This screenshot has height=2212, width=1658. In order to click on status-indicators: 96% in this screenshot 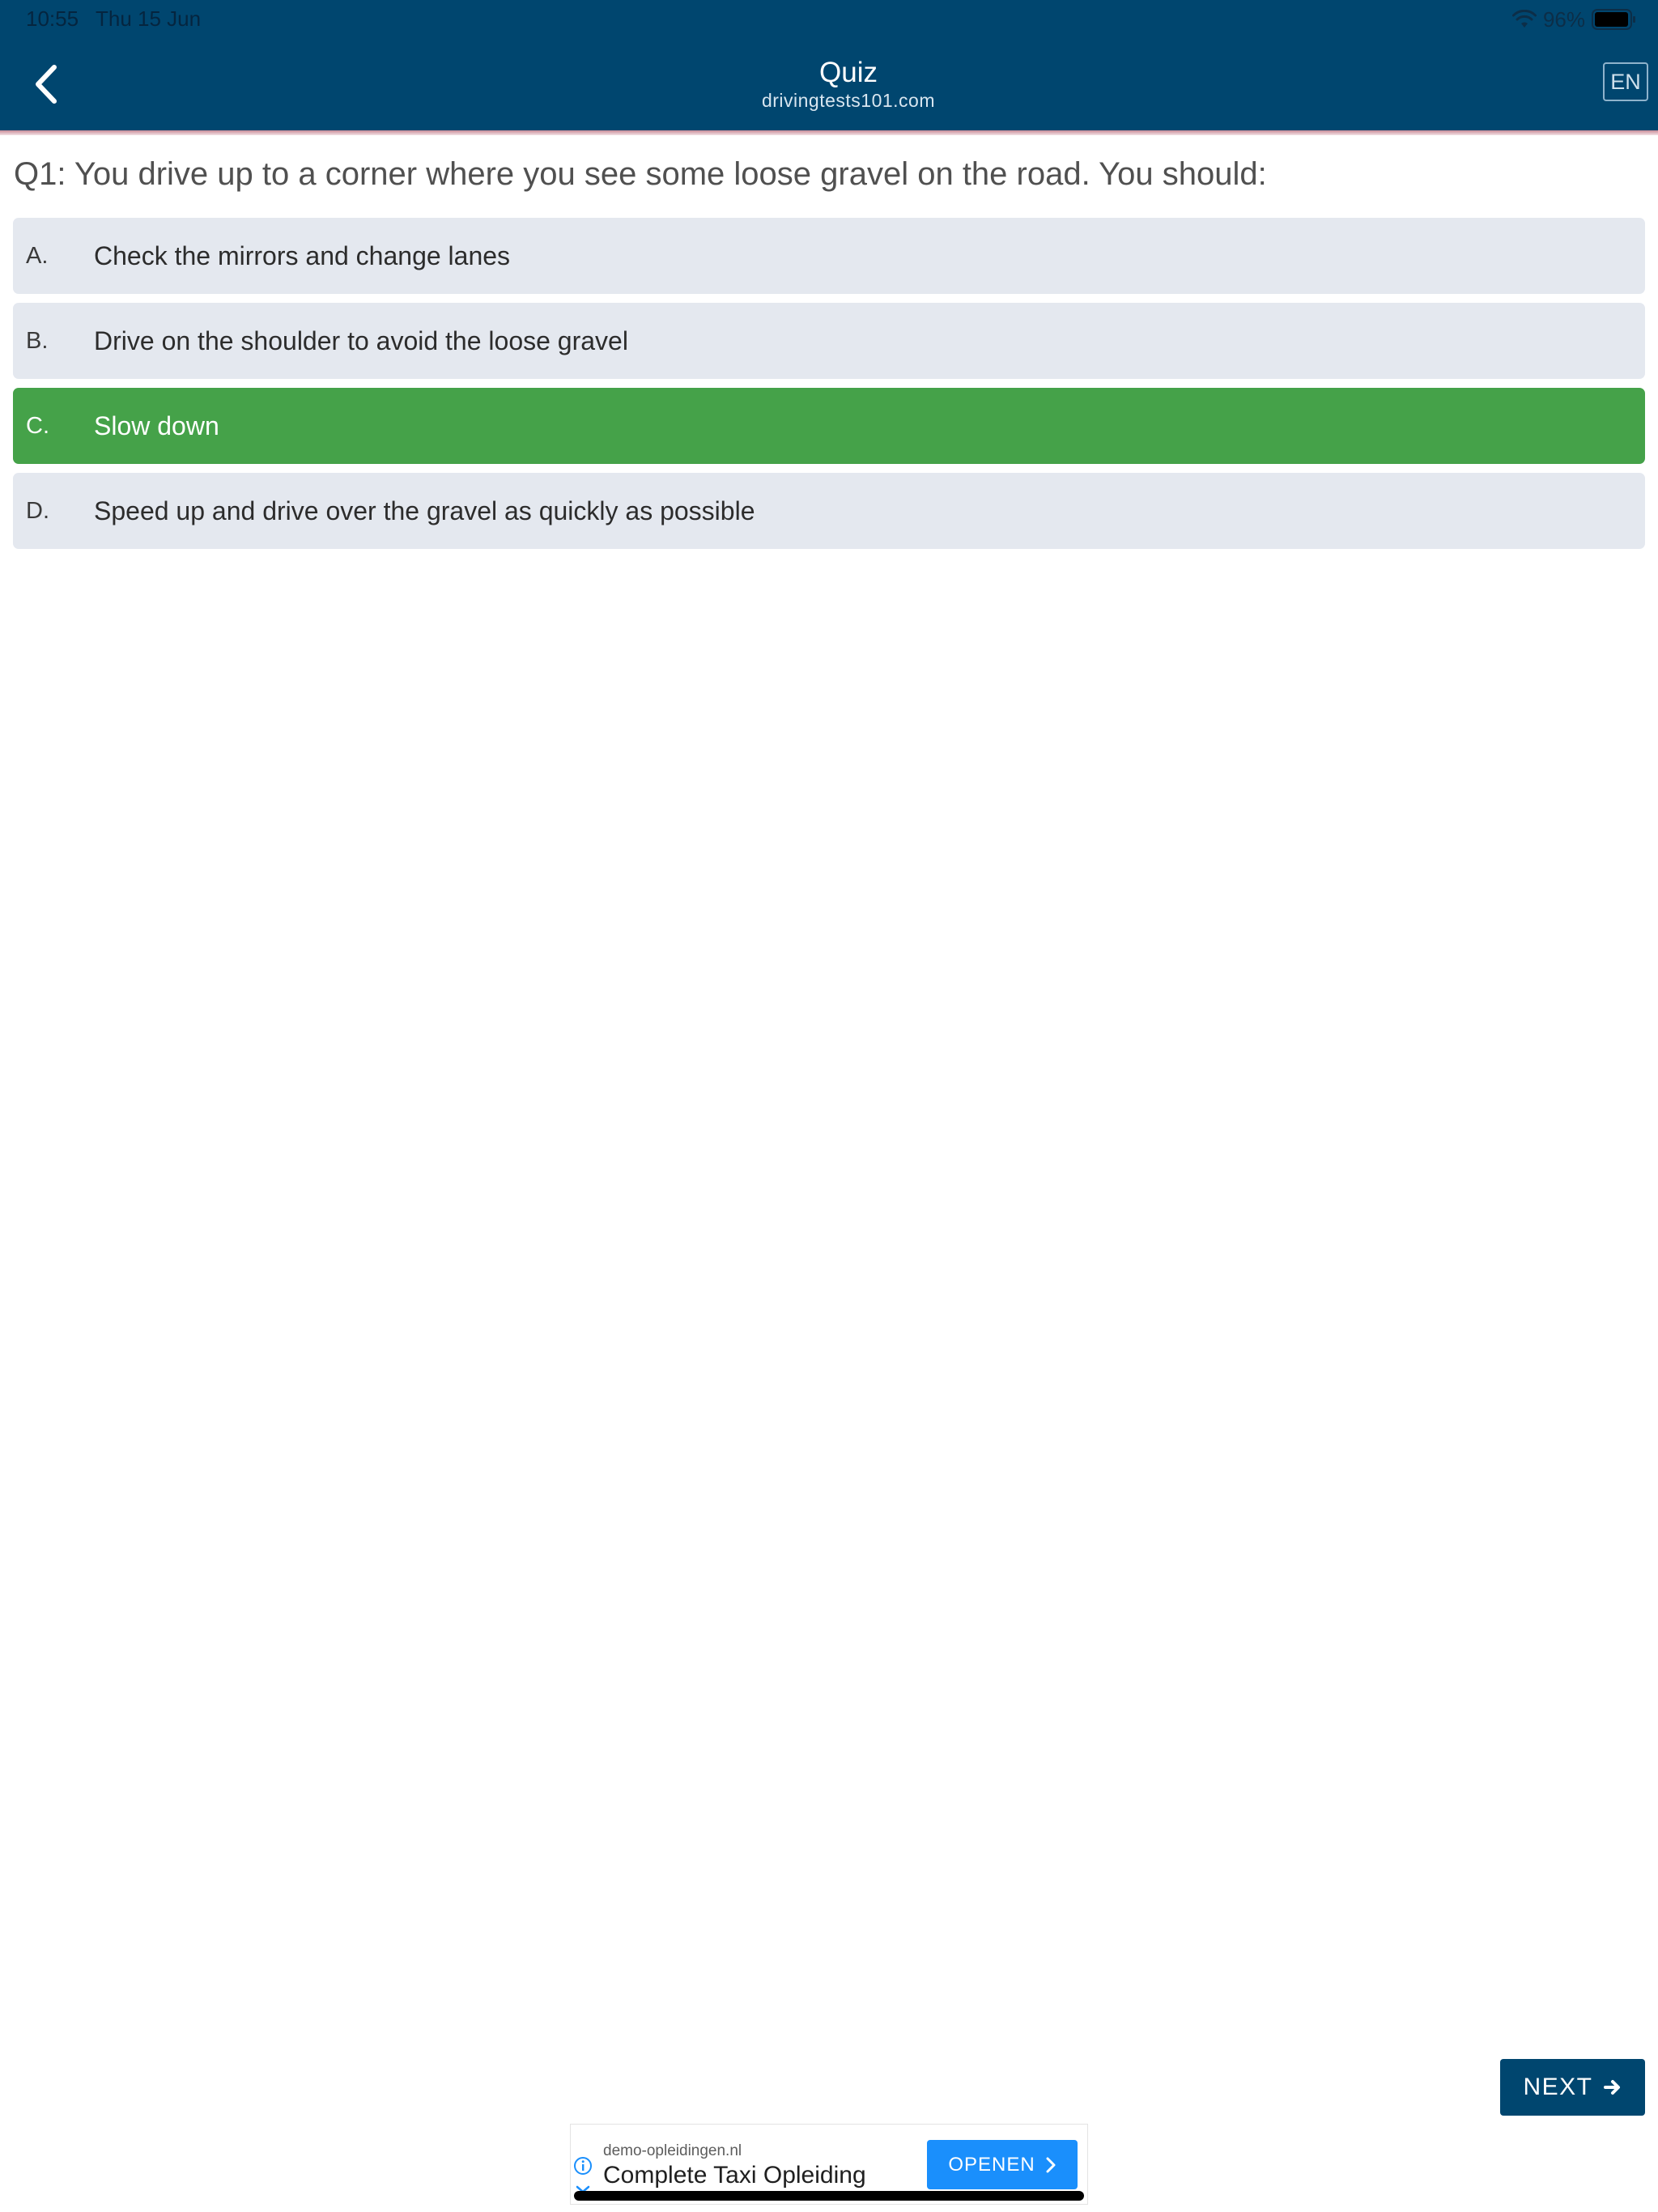, I will do `click(1574, 19)`.